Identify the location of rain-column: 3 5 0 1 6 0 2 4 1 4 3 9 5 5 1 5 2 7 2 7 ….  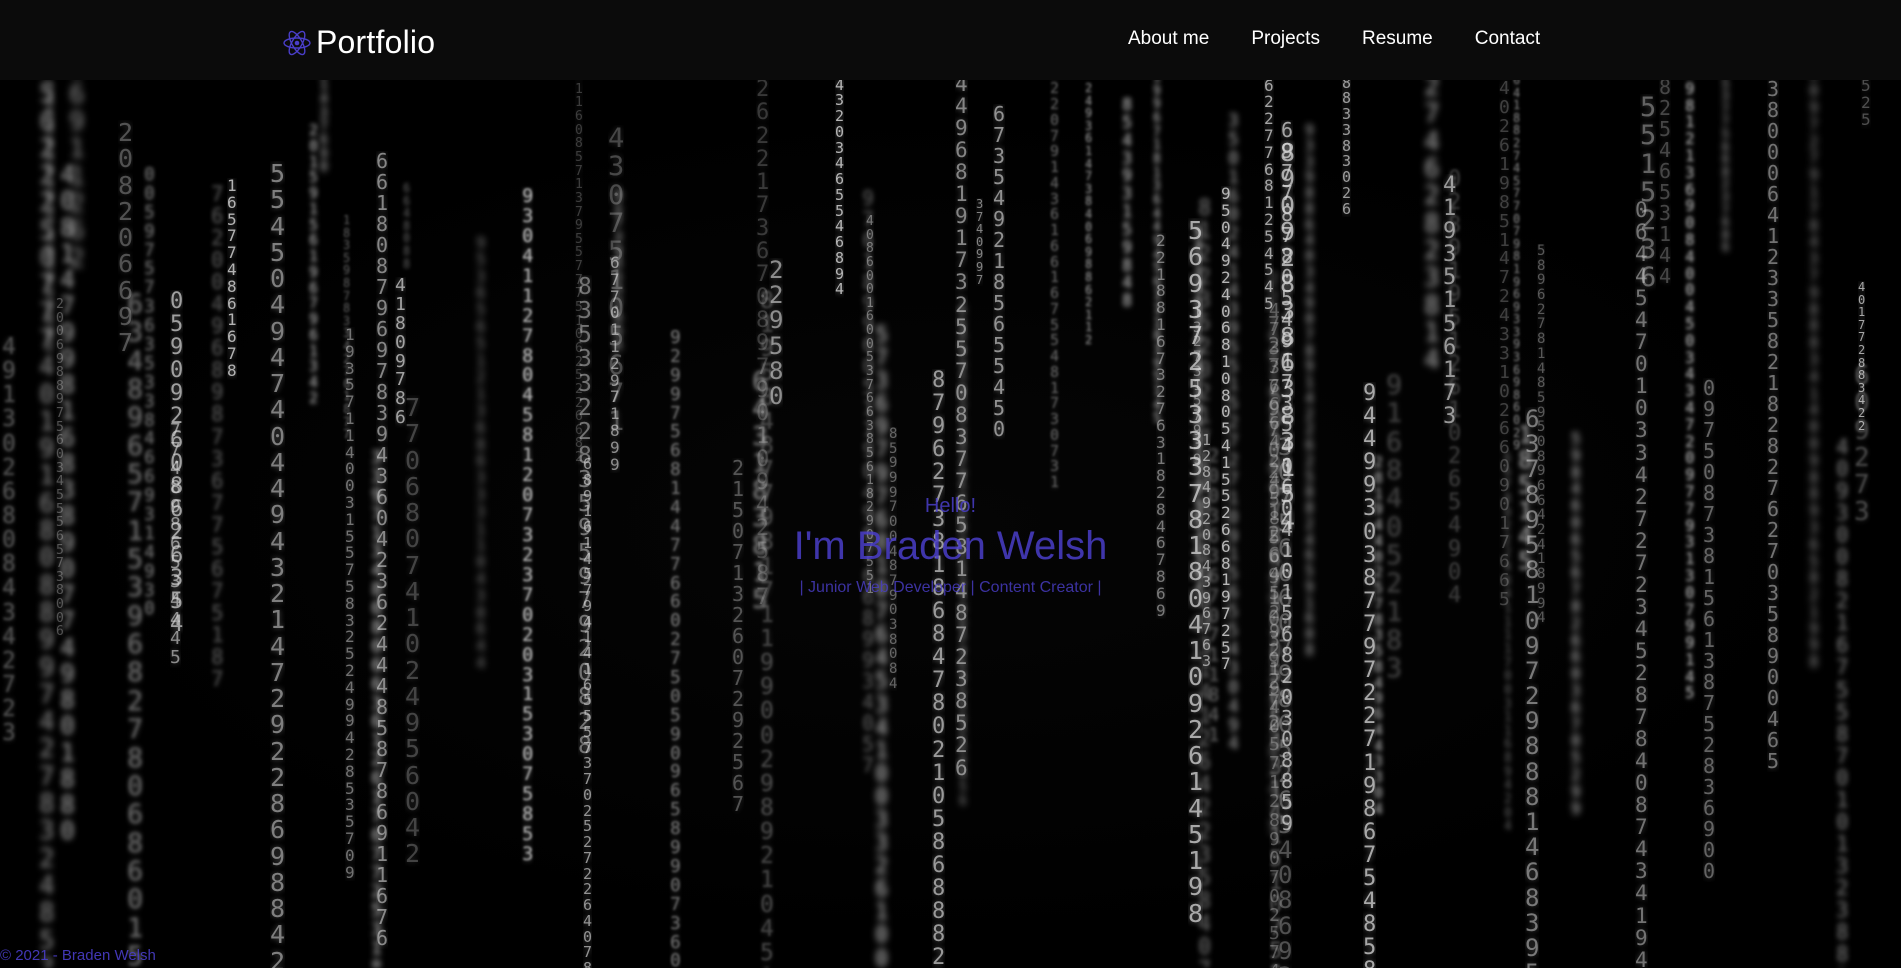
(1233, 433).